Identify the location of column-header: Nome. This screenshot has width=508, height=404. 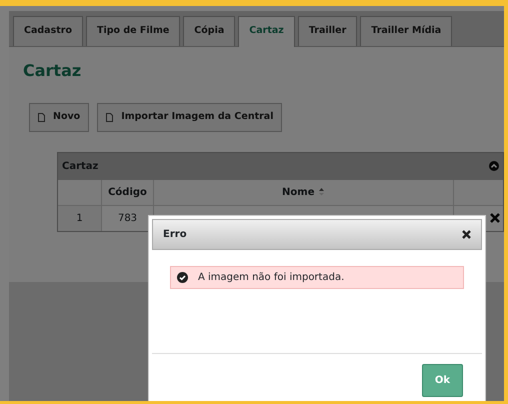
(298, 192).